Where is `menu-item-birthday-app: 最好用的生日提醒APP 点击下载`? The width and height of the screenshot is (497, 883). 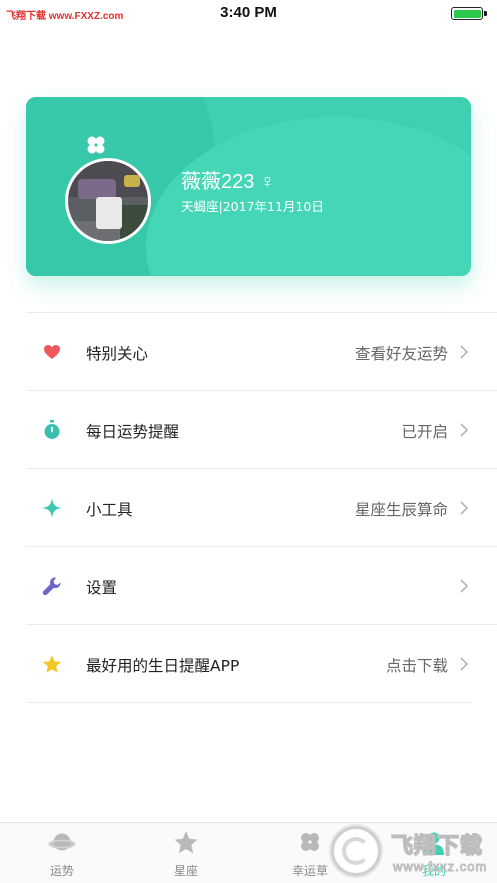 menu-item-birthday-app: 最好用的生日提醒APP 点击下载 is located at coordinates (248, 664).